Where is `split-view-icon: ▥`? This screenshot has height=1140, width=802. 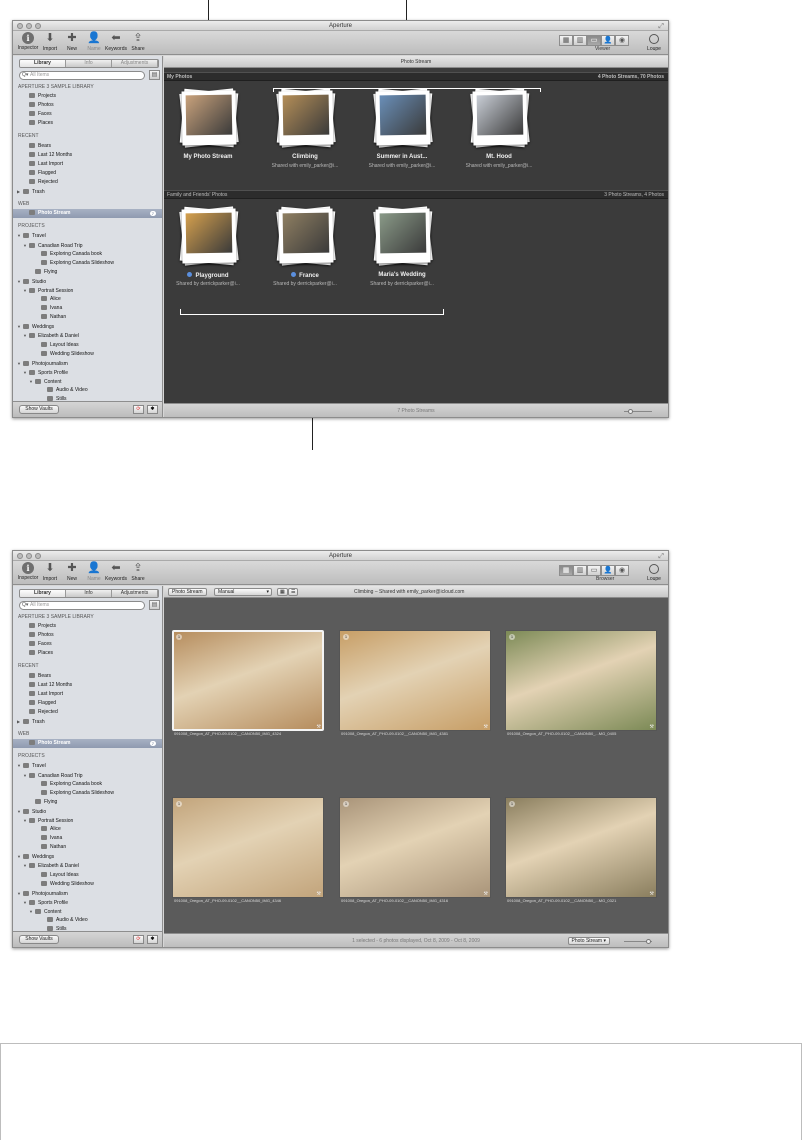
split-view-icon: ▥ is located at coordinates (580, 40).